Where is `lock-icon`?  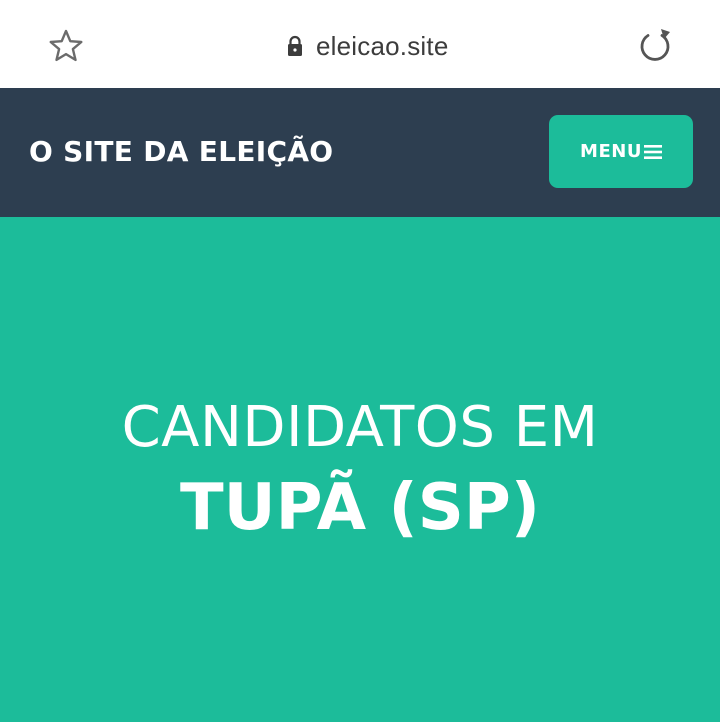 lock-icon is located at coordinates (295, 45).